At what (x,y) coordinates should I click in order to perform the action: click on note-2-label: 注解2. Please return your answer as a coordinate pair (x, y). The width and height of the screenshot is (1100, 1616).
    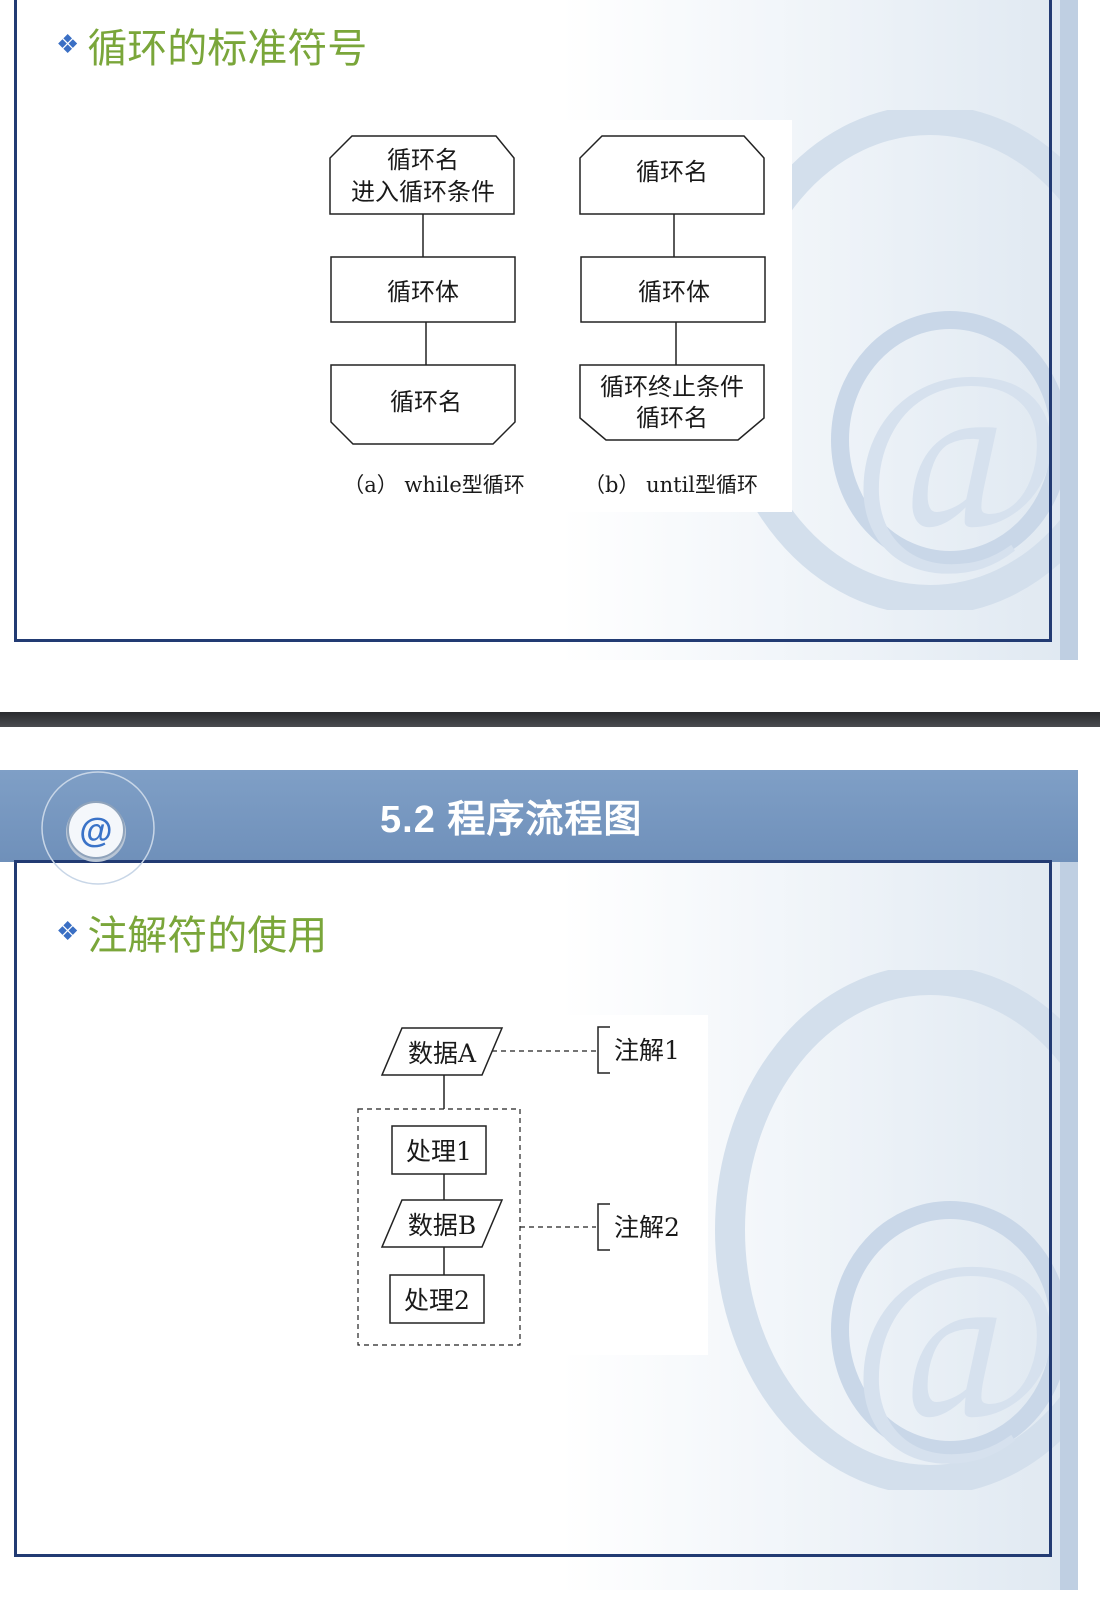
    Looking at the image, I should click on (647, 1227).